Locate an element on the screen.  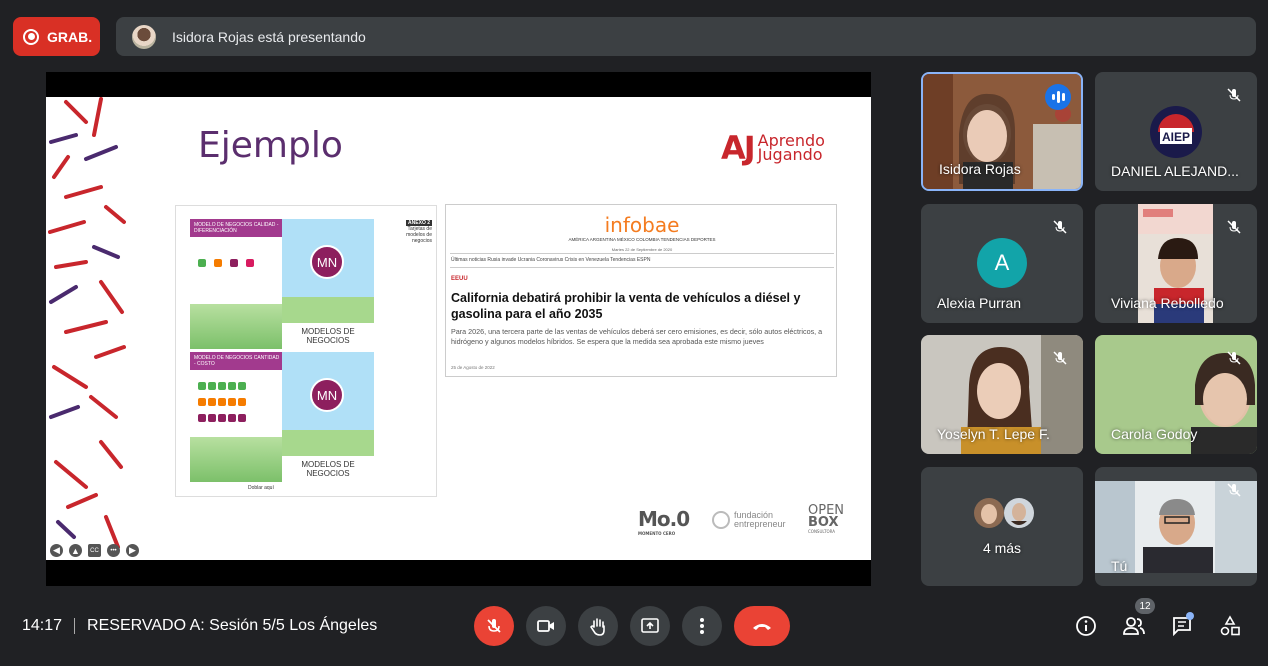
chat-notification-dot is located at coordinates (1190, 616).